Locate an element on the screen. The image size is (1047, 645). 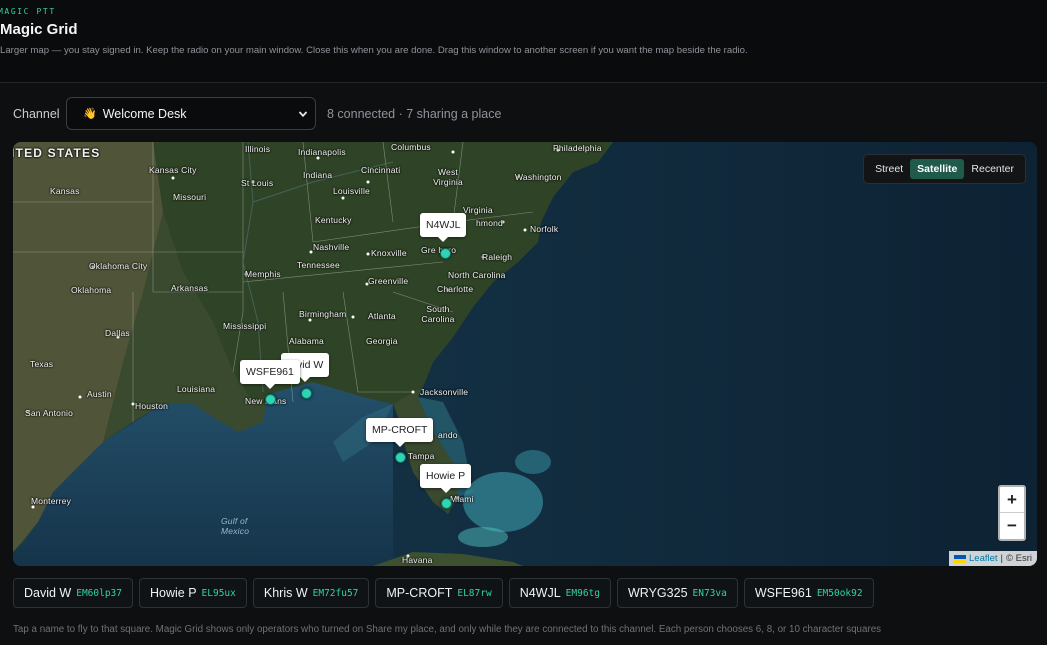
marker-dot-david-w is located at coordinates (306, 393).